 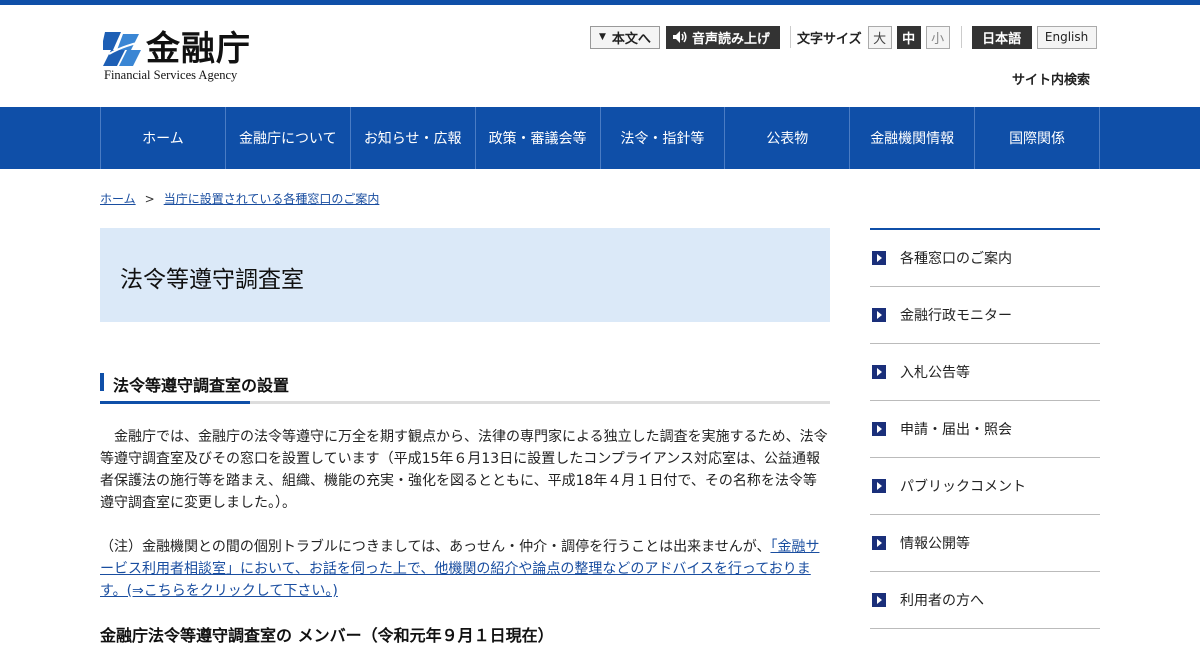 What do you see at coordinates (1001, 37) in the screenshot?
I see `lang-japanese-button: 日本語` at bounding box center [1001, 37].